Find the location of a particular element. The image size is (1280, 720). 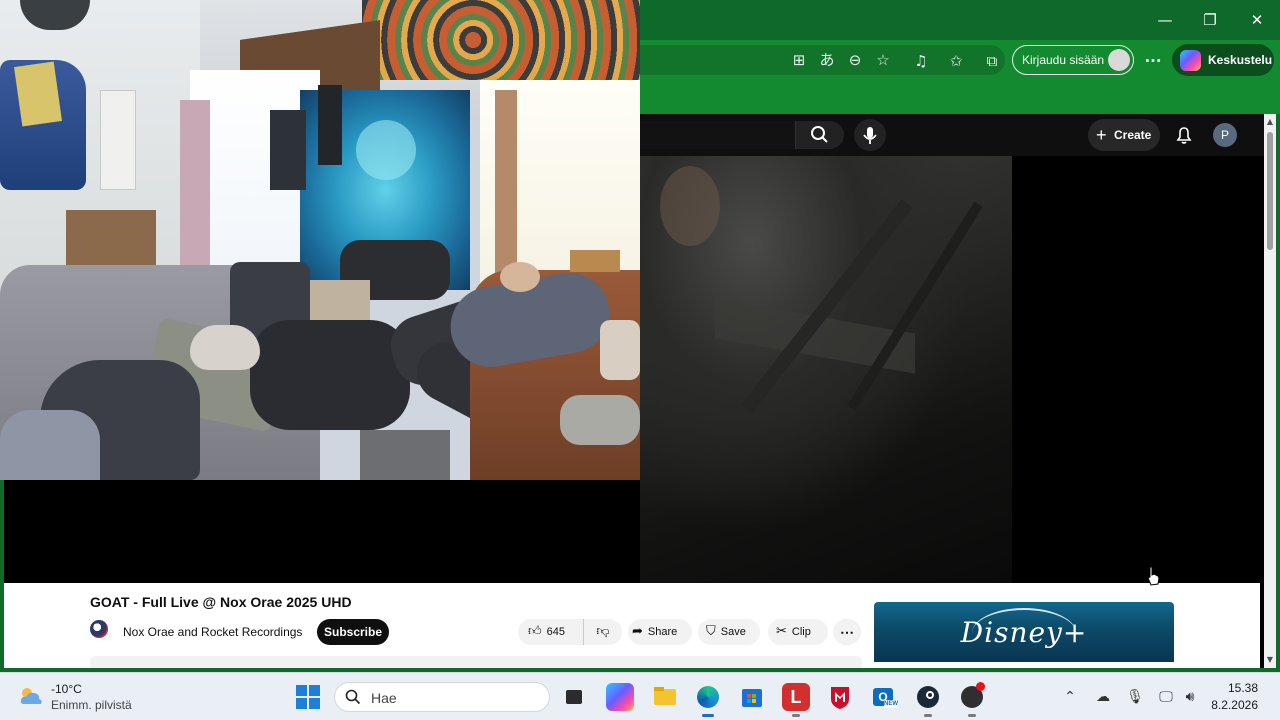

copilot-label: Keskustelu is located at coordinates (1240, 60).